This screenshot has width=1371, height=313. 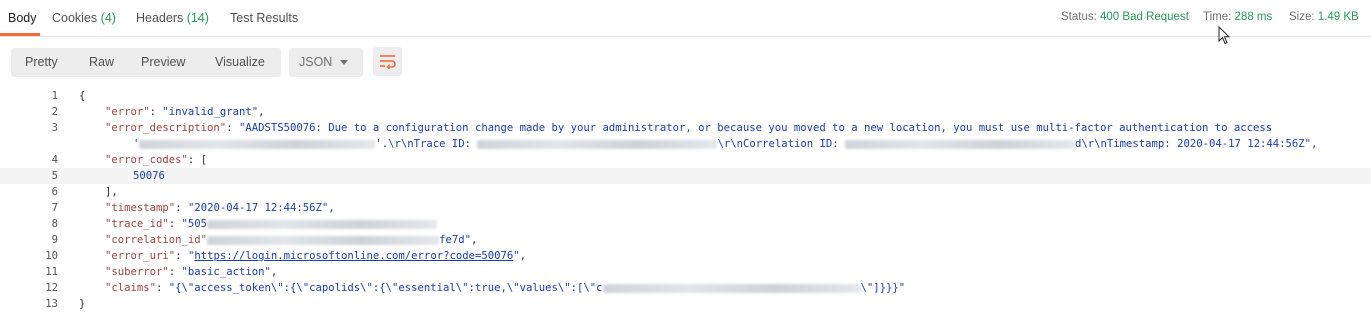 I want to click on size-value: 1.49 KB, so click(x=1338, y=17).